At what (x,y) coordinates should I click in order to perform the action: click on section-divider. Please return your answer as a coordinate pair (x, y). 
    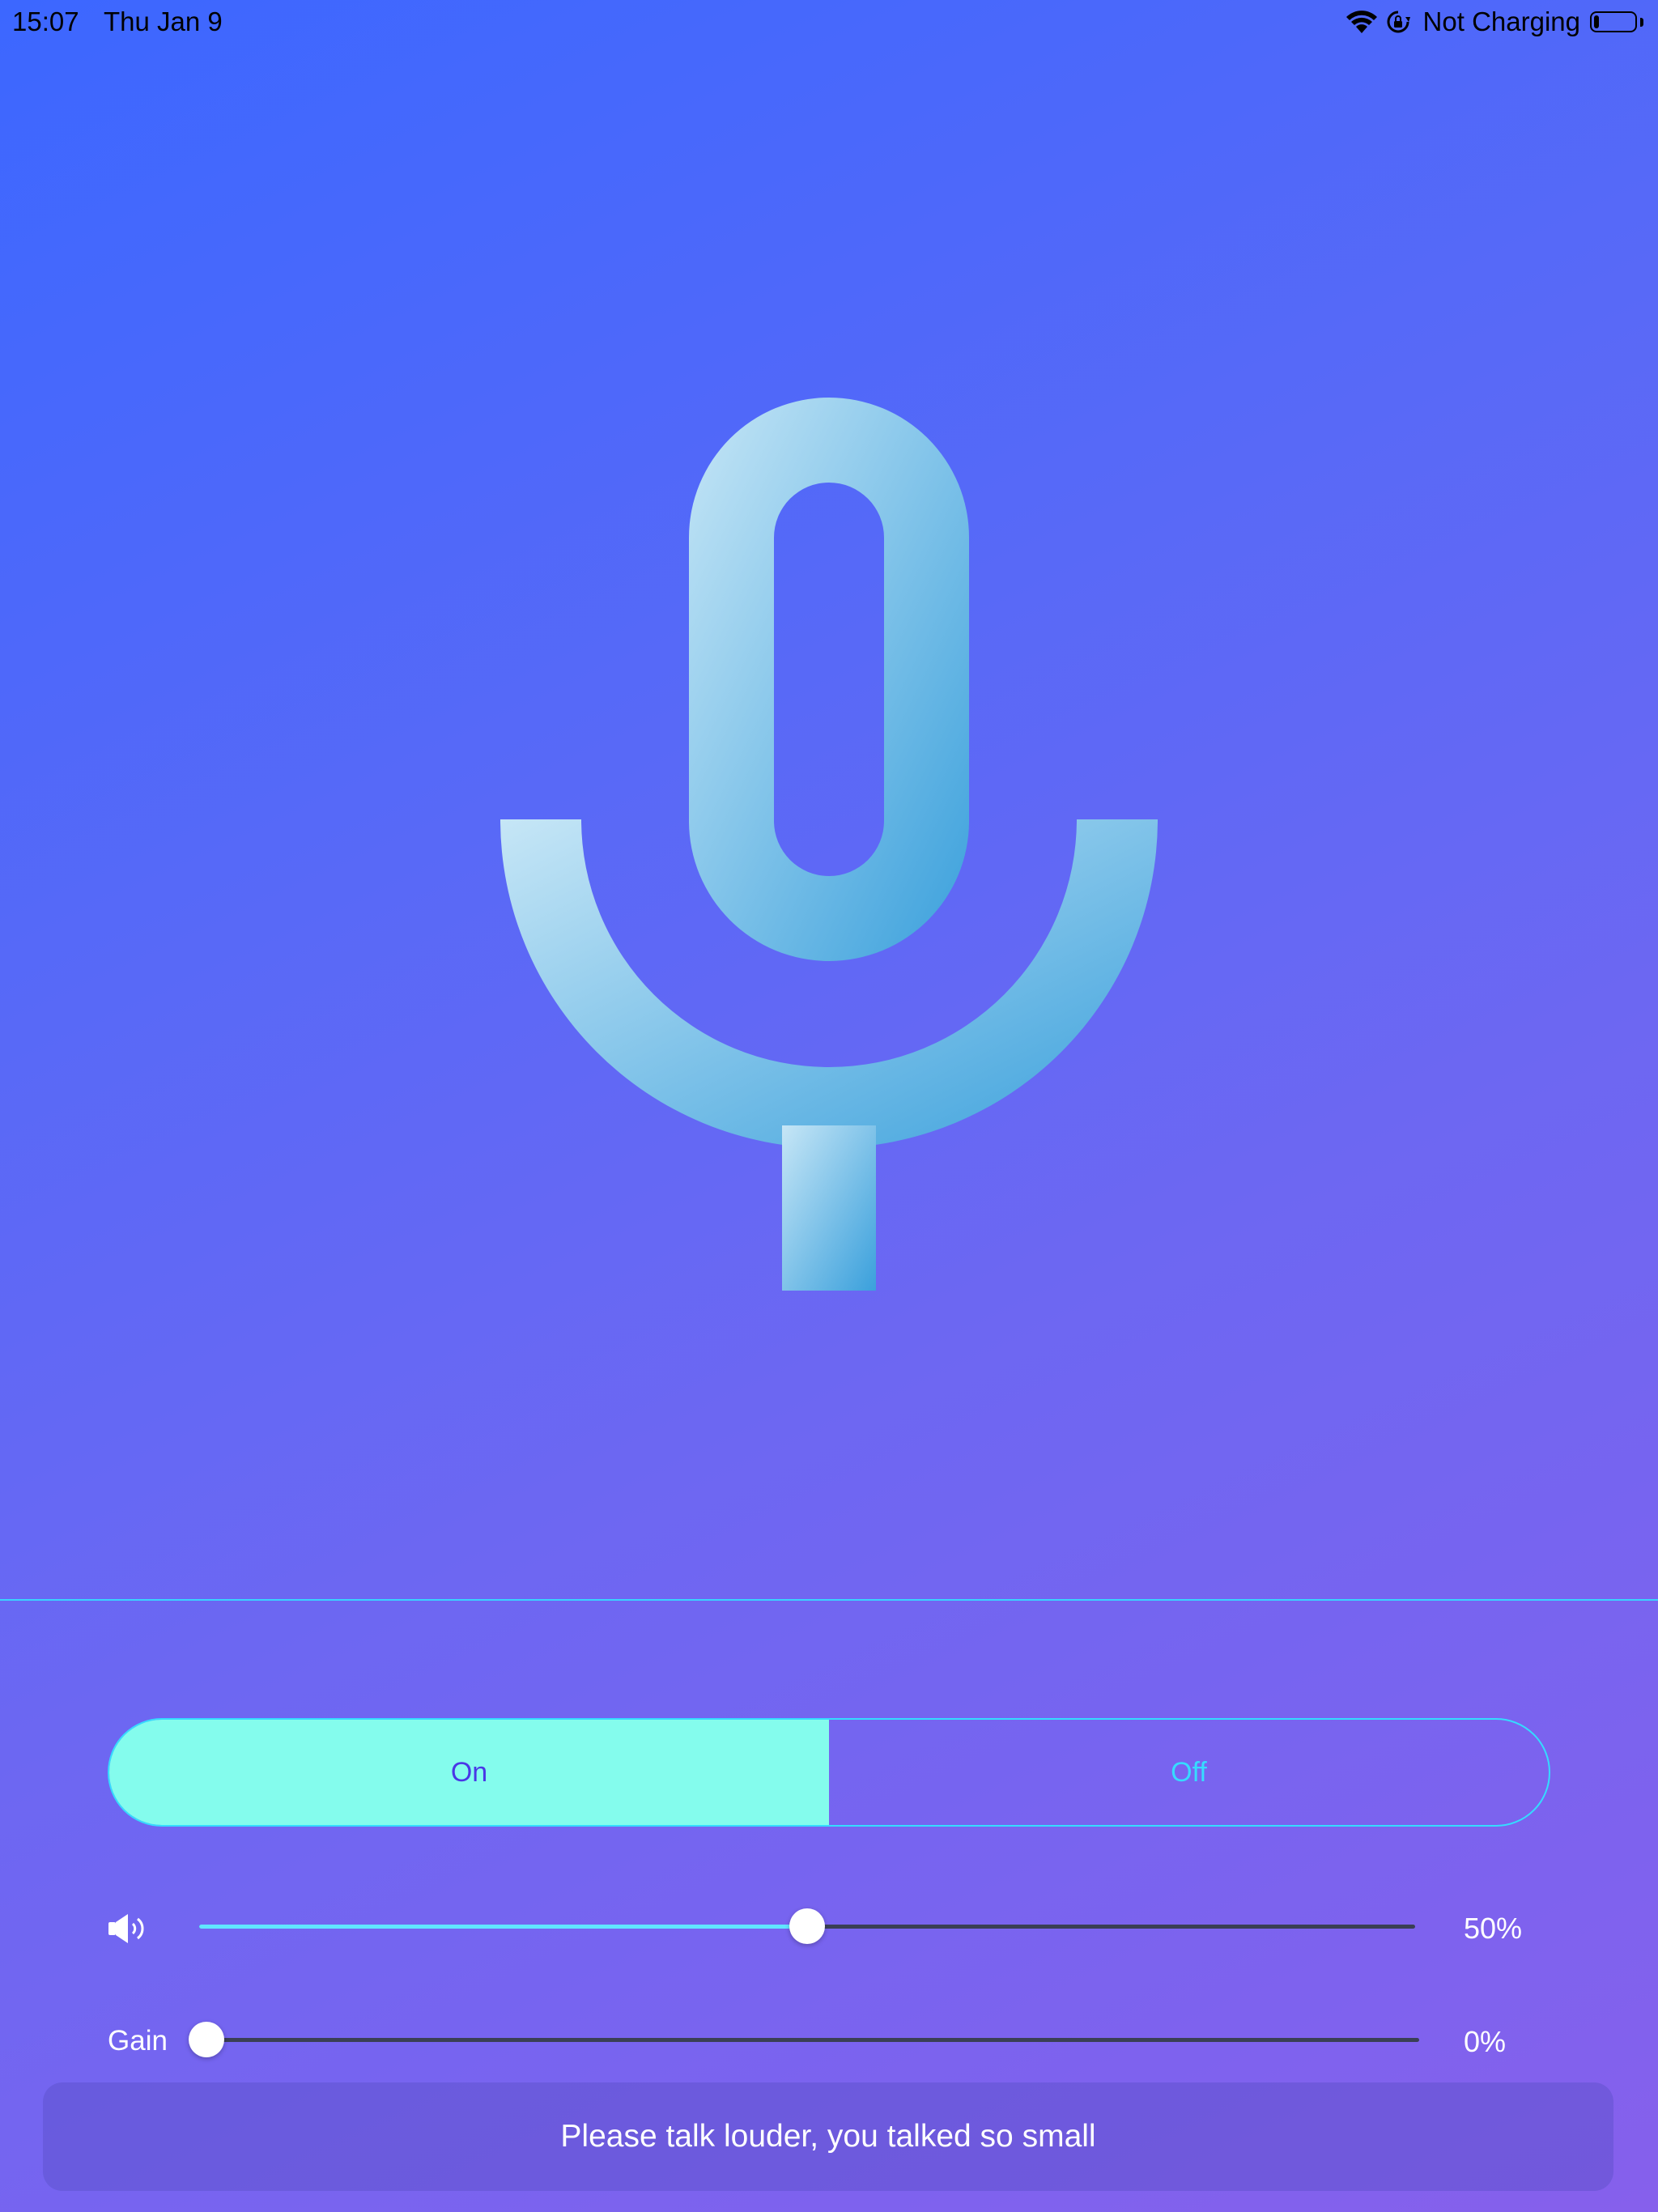
    Looking at the image, I should click on (829, 1600).